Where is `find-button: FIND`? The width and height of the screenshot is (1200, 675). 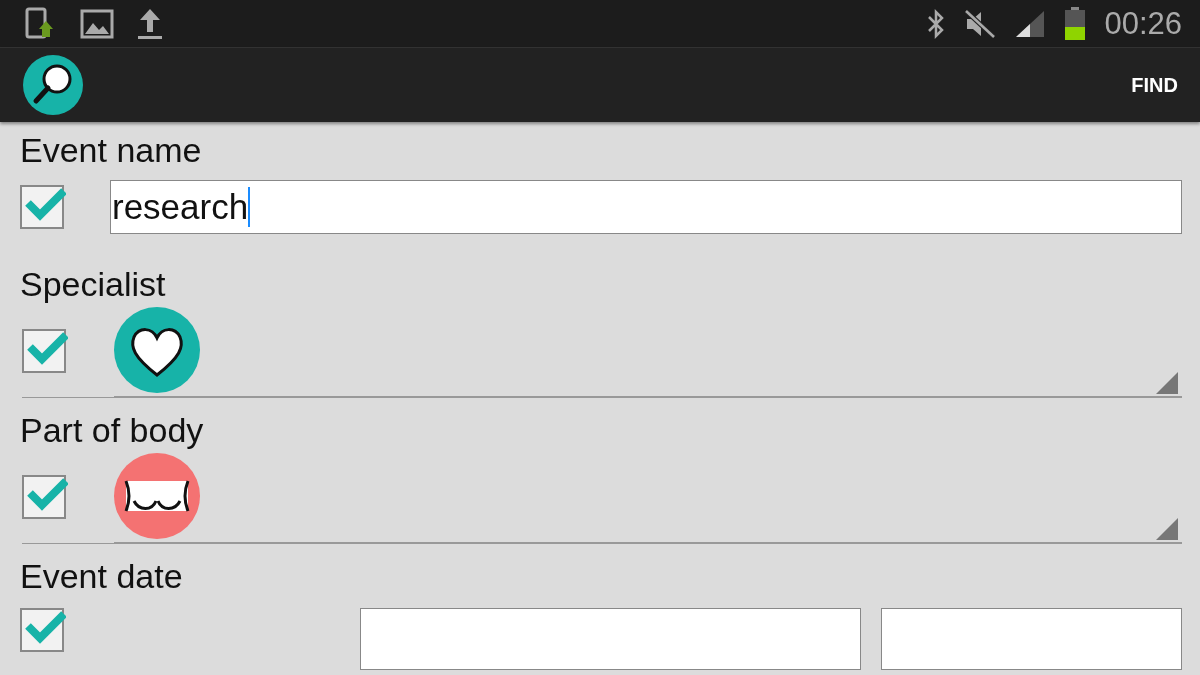
find-button: FIND is located at coordinates (1154, 85).